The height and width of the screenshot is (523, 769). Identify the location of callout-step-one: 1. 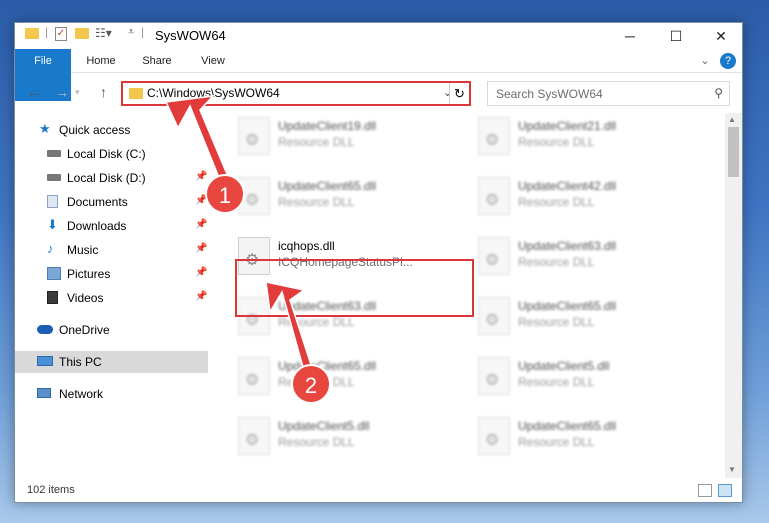
(225, 194).